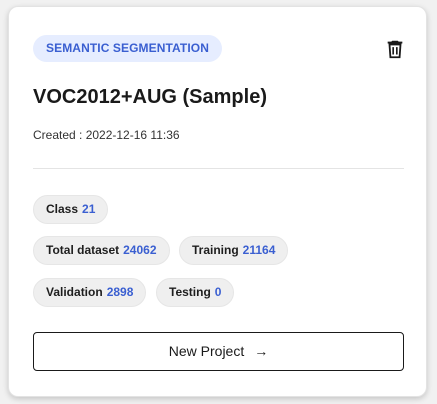 The height and width of the screenshot is (404, 437). Describe the element at coordinates (62, 209) in the screenshot. I see `stat-label: Class` at that location.